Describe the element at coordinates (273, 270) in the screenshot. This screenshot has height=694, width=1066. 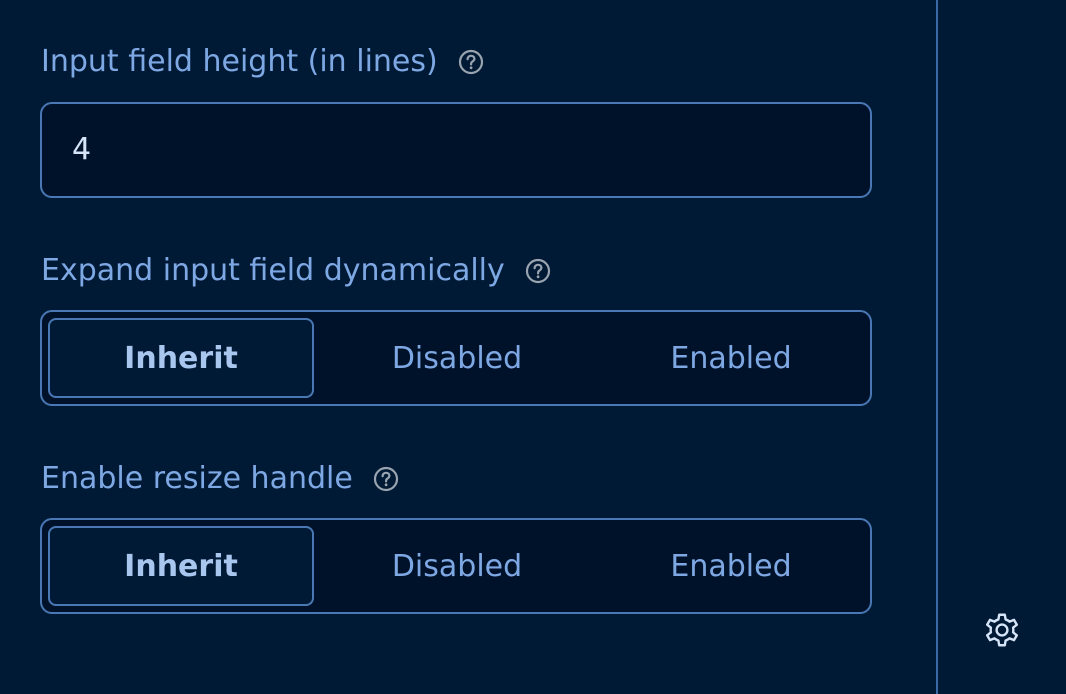
I see `expand-dynamically-label-text: Expand input field dynamically` at that location.